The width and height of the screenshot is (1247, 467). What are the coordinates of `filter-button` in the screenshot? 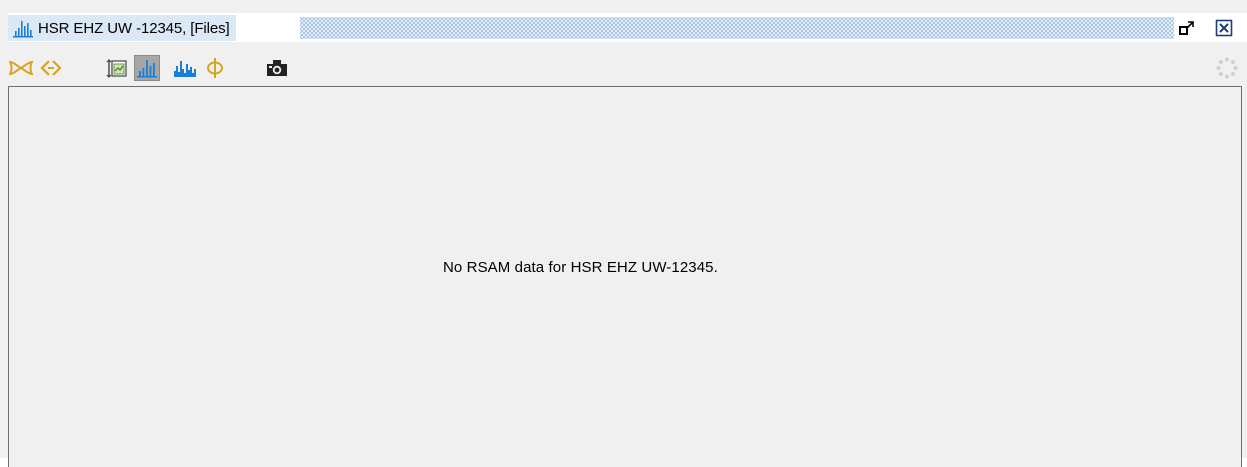 It's located at (21, 68).